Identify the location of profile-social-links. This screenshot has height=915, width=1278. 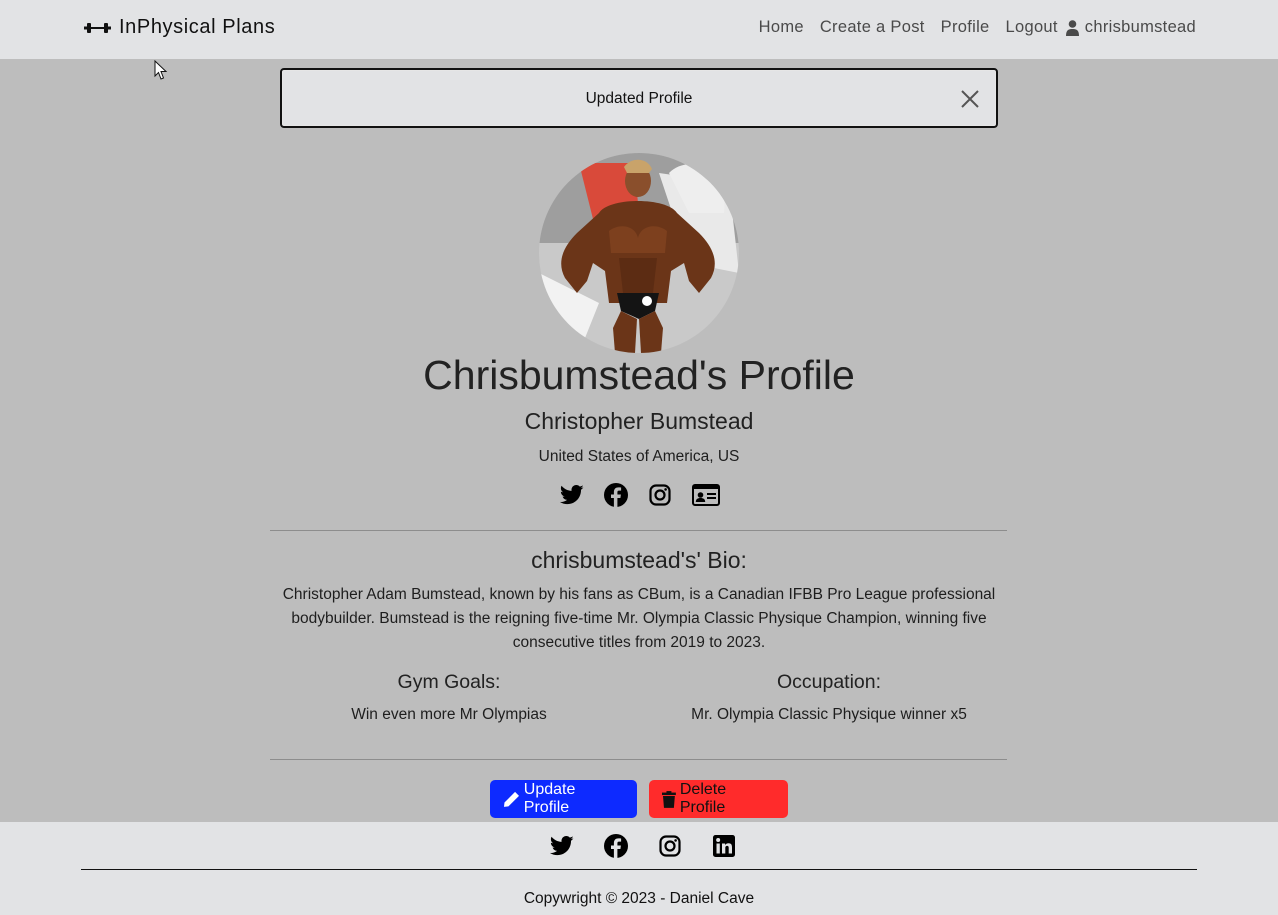
(640, 495).